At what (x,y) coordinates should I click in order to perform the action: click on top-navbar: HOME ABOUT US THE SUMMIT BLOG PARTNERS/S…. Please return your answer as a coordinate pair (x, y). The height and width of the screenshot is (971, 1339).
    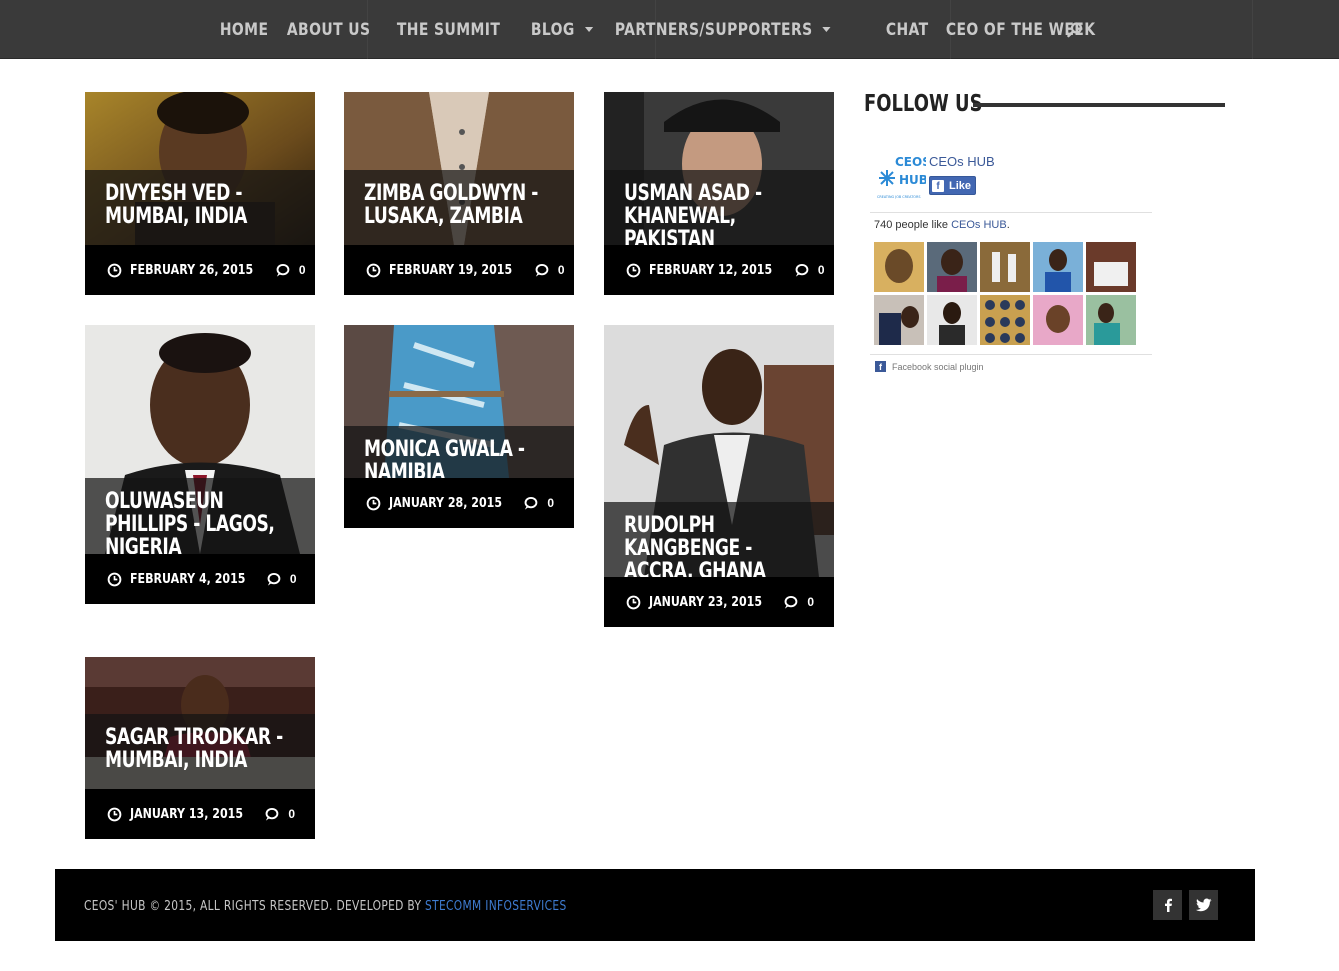
    Looking at the image, I should click on (669, 29).